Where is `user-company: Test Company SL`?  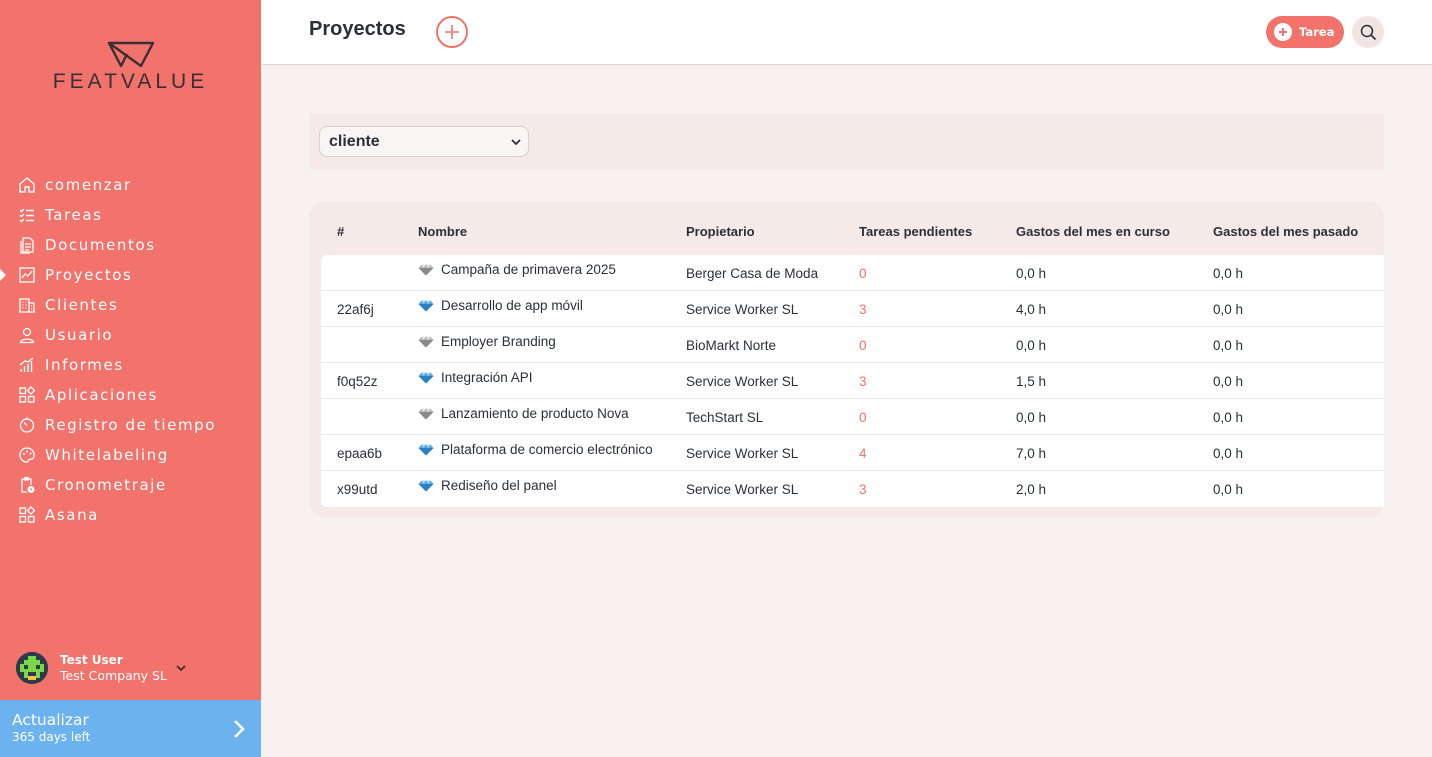
user-company: Test Company SL is located at coordinates (113, 675).